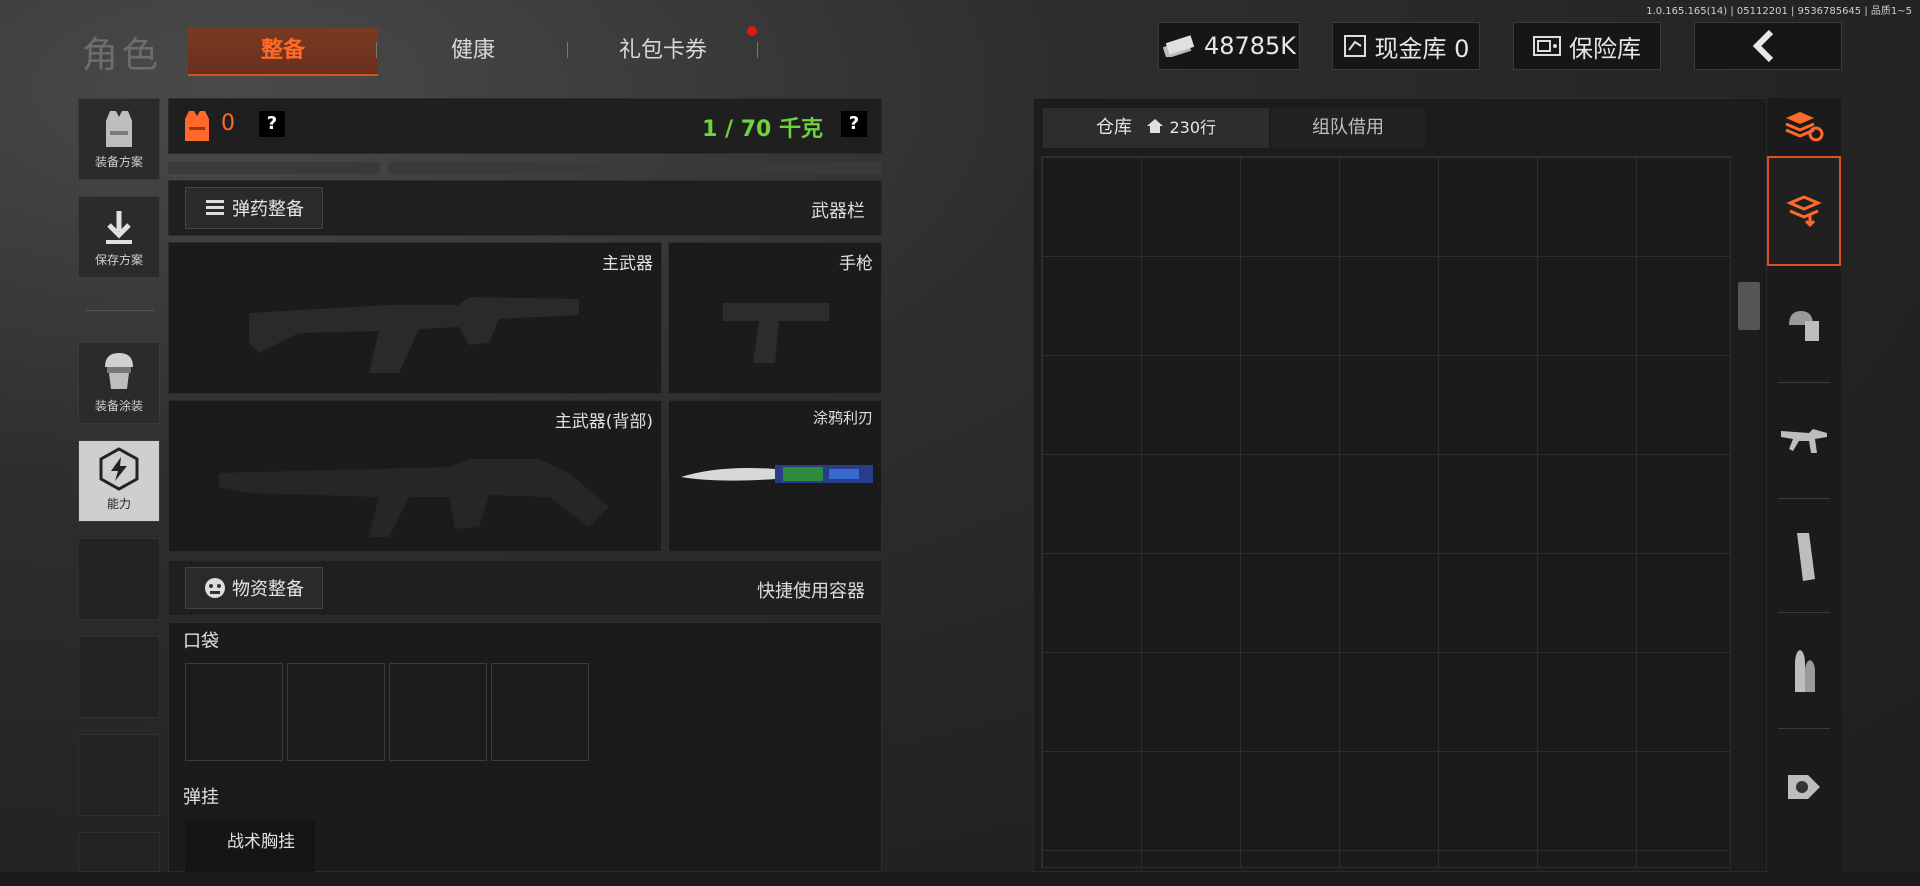 This screenshot has height=886, width=1920. Describe the element at coordinates (960, 879) in the screenshot. I see `bottom-bar` at that location.